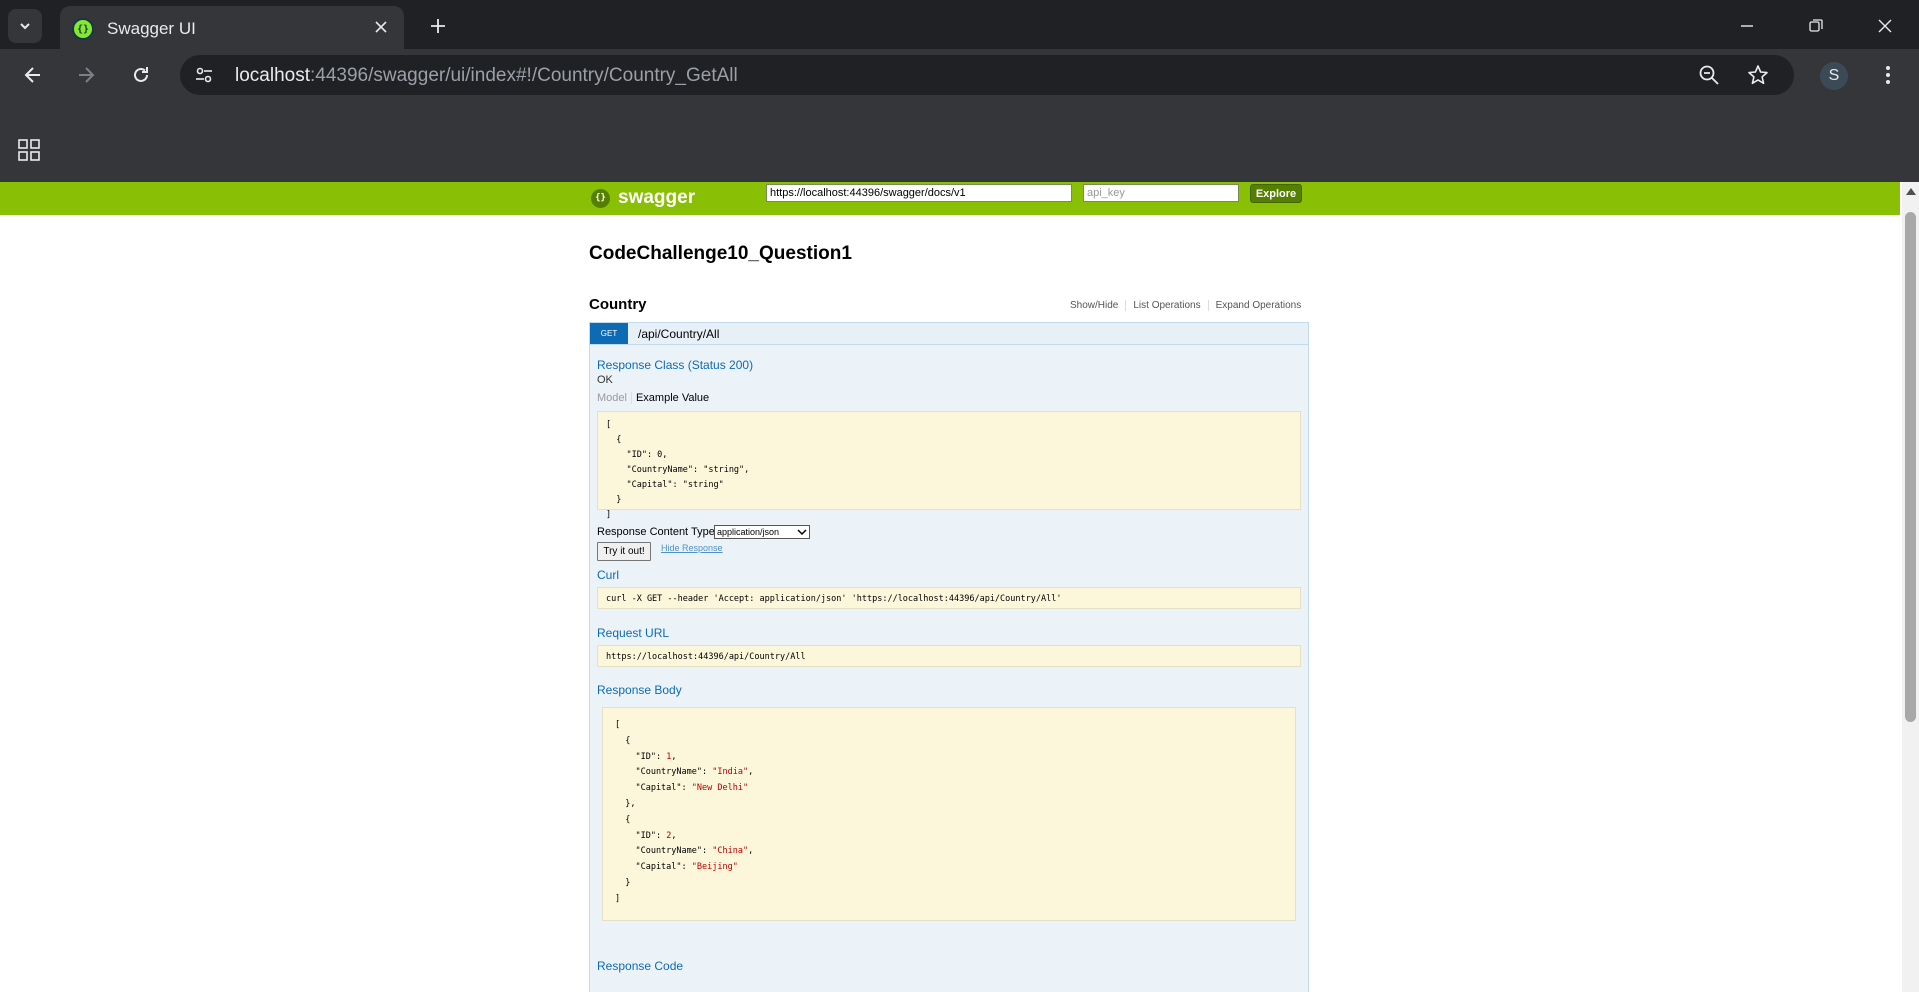 The image size is (1919, 992). What do you see at coordinates (640, 966) in the screenshot?
I see `response-code-title: Response Code` at bounding box center [640, 966].